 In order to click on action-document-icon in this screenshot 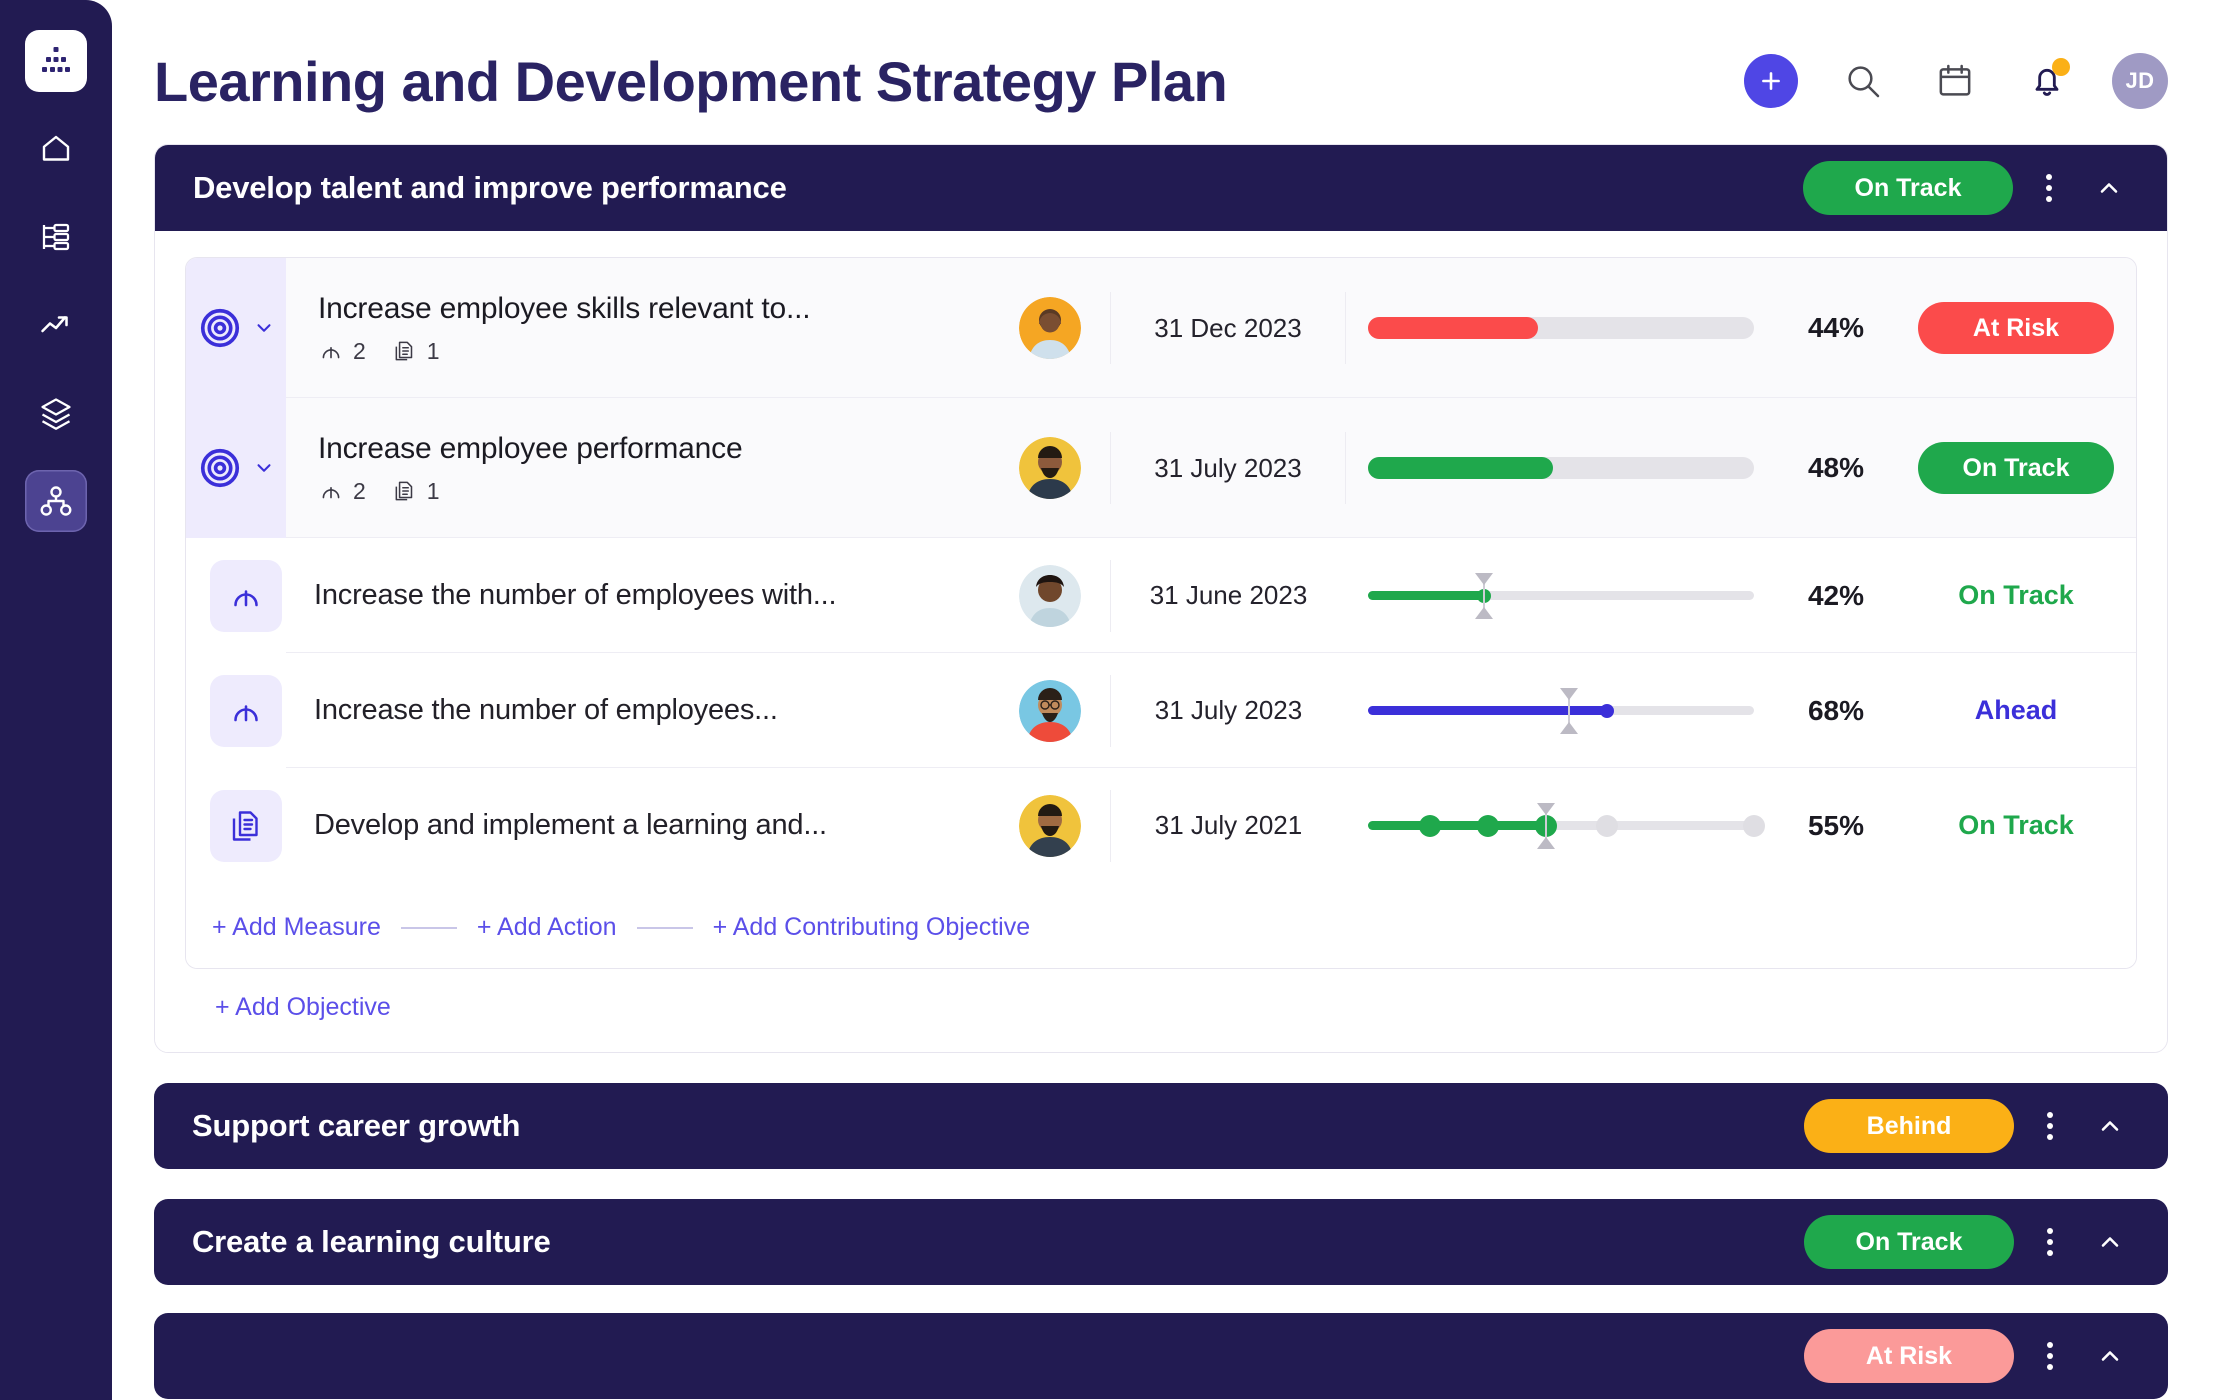, I will do `click(246, 825)`.